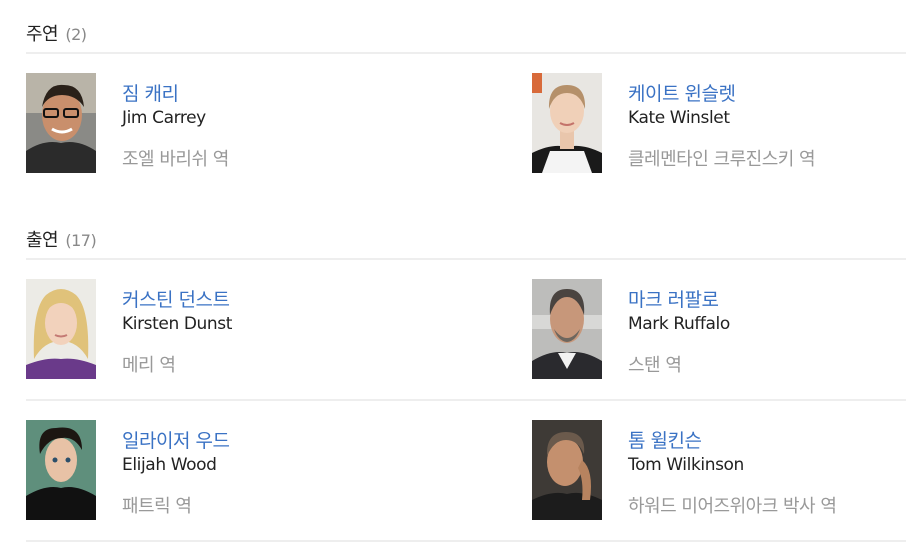  Describe the element at coordinates (673, 298) in the screenshot. I see `actor-name-korean: 마크 러팔로` at that location.